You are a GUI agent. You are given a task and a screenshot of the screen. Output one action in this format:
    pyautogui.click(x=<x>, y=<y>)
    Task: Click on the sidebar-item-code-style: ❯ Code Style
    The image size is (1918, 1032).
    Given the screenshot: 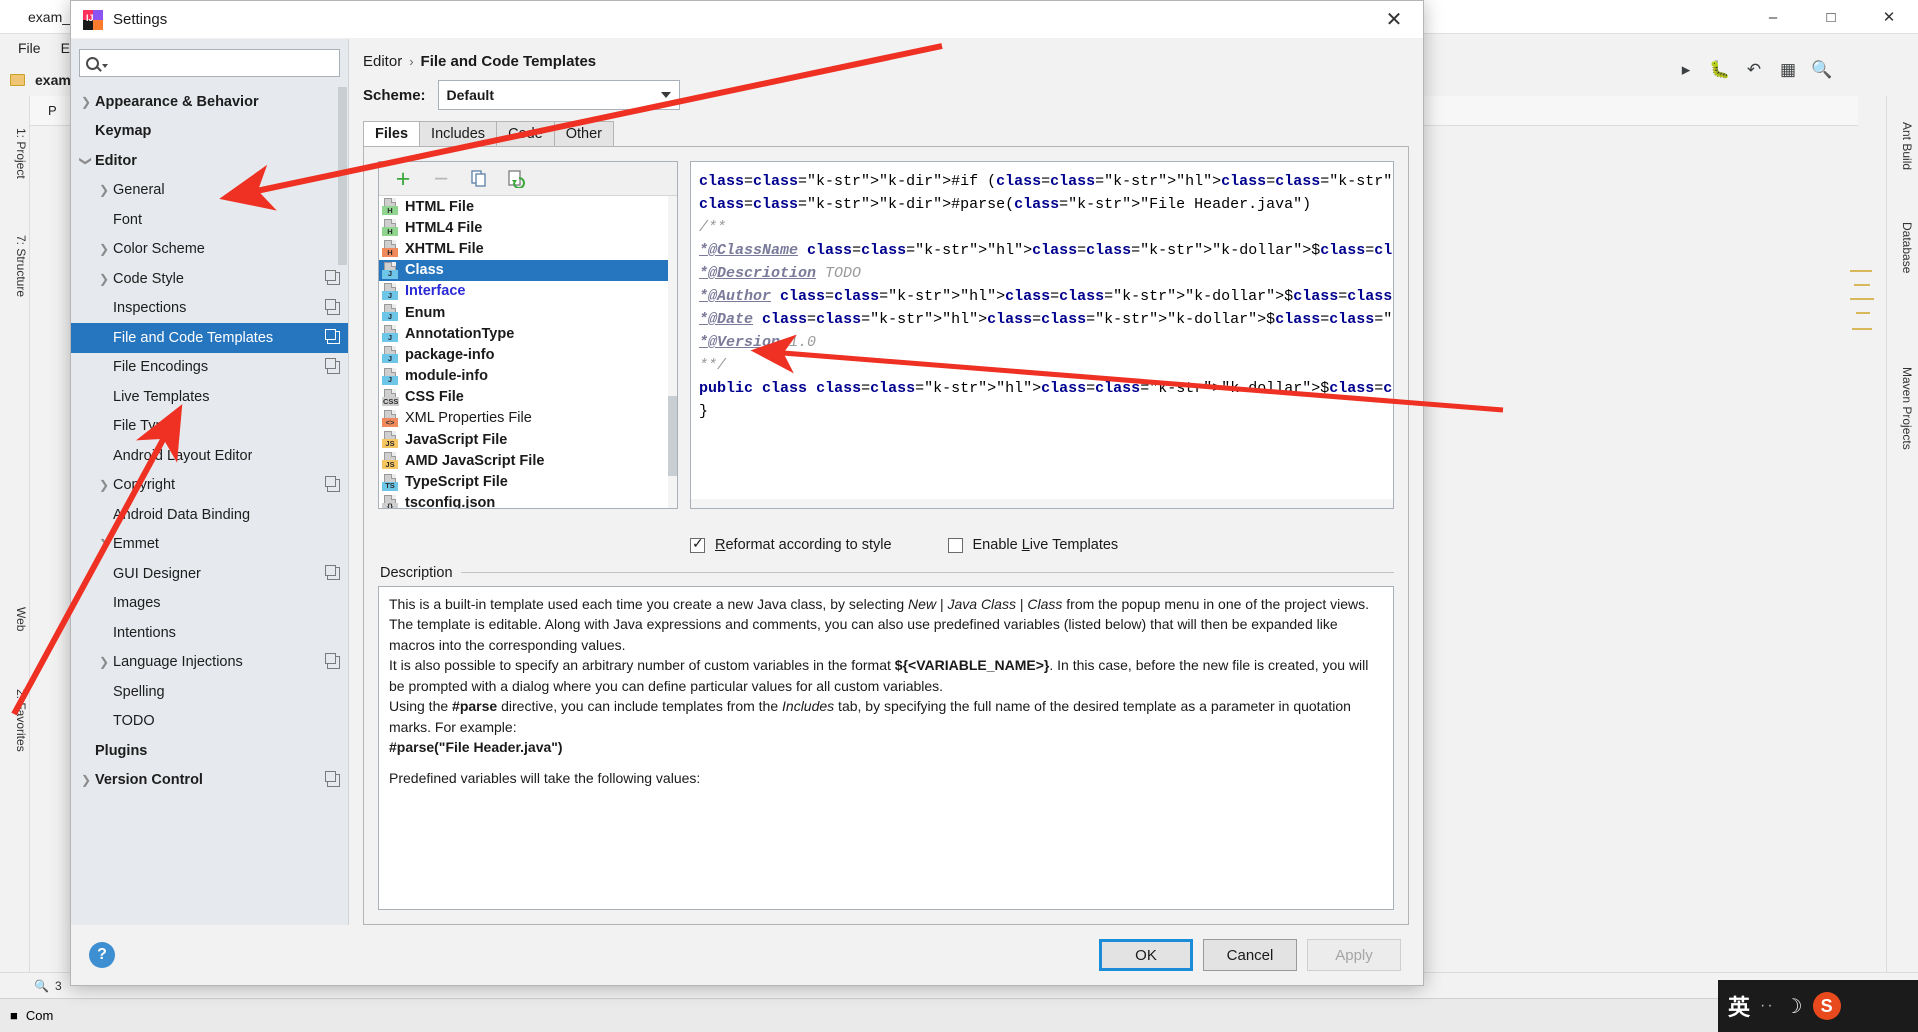 What is the action you would take?
    pyautogui.click(x=209, y=279)
    